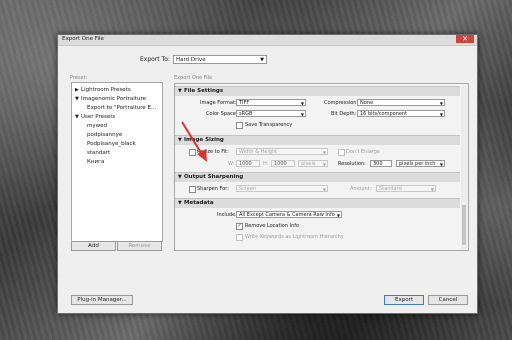 Image resolution: width=512 pixels, height=340 pixels. I want to click on include-label: Include:, so click(227, 215).